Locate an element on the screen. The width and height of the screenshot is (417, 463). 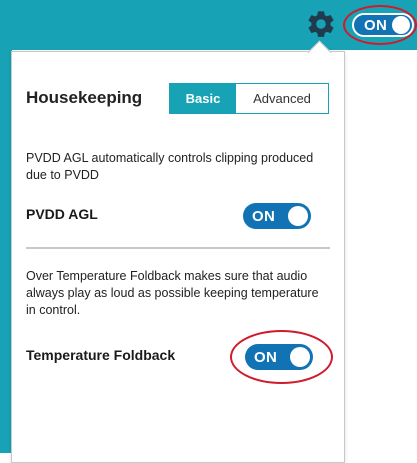
gear-icon is located at coordinates (321, 24).